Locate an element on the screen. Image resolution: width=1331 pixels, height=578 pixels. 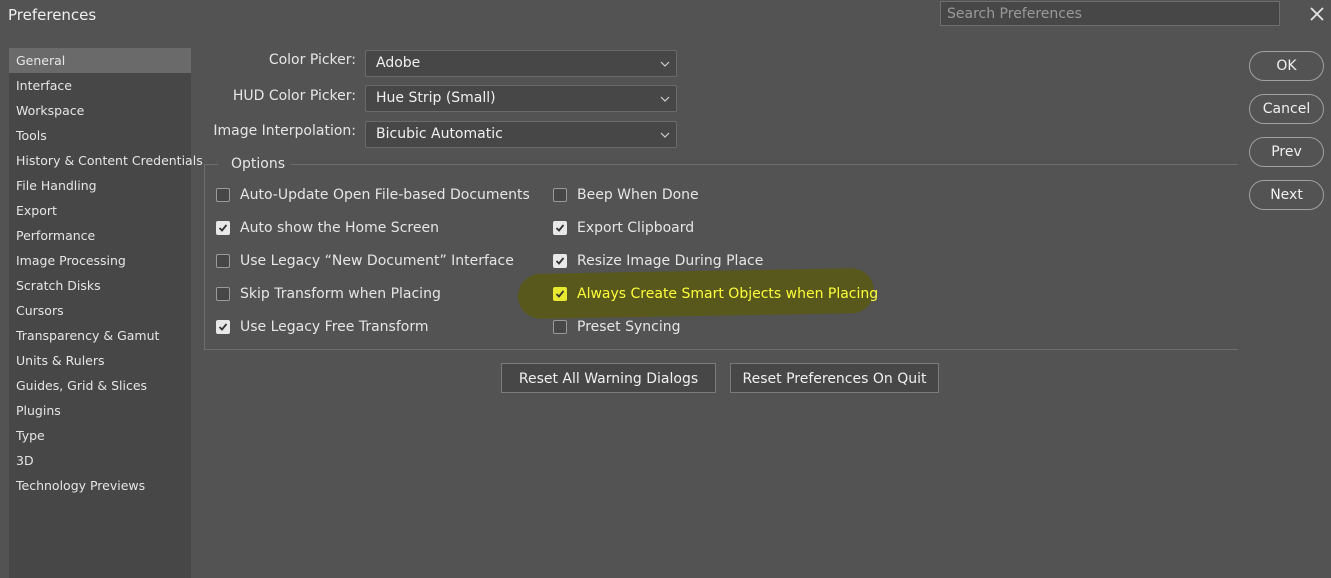
option-label: Skip Transform when Placing is located at coordinates (340, 294).